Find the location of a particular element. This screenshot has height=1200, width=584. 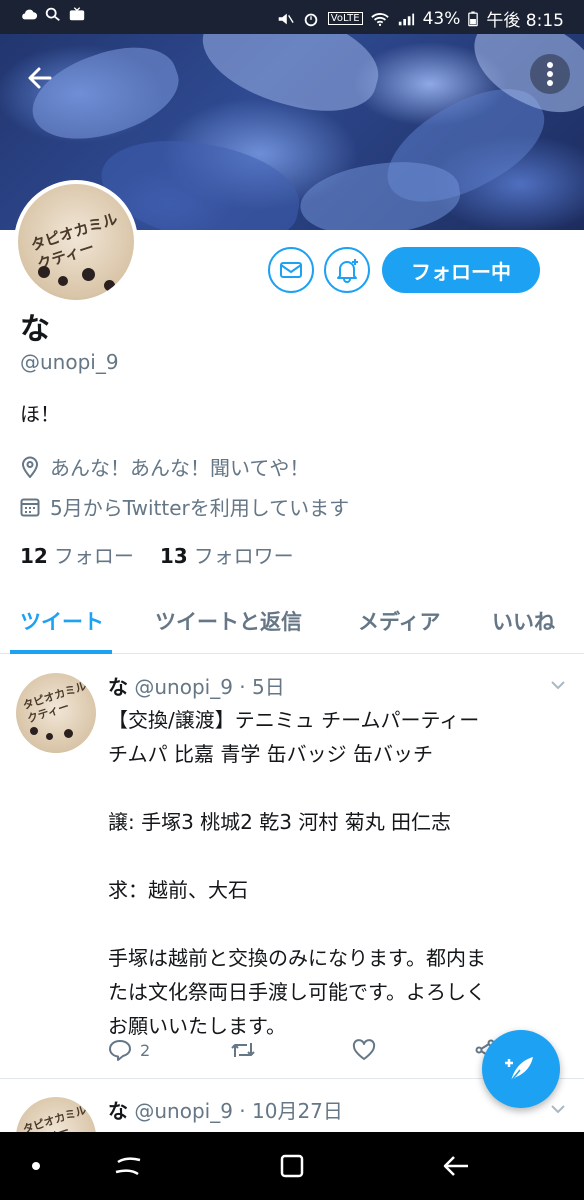

joined-text: 5月からTwitterを利用しています is located at coordinates (200, 508).